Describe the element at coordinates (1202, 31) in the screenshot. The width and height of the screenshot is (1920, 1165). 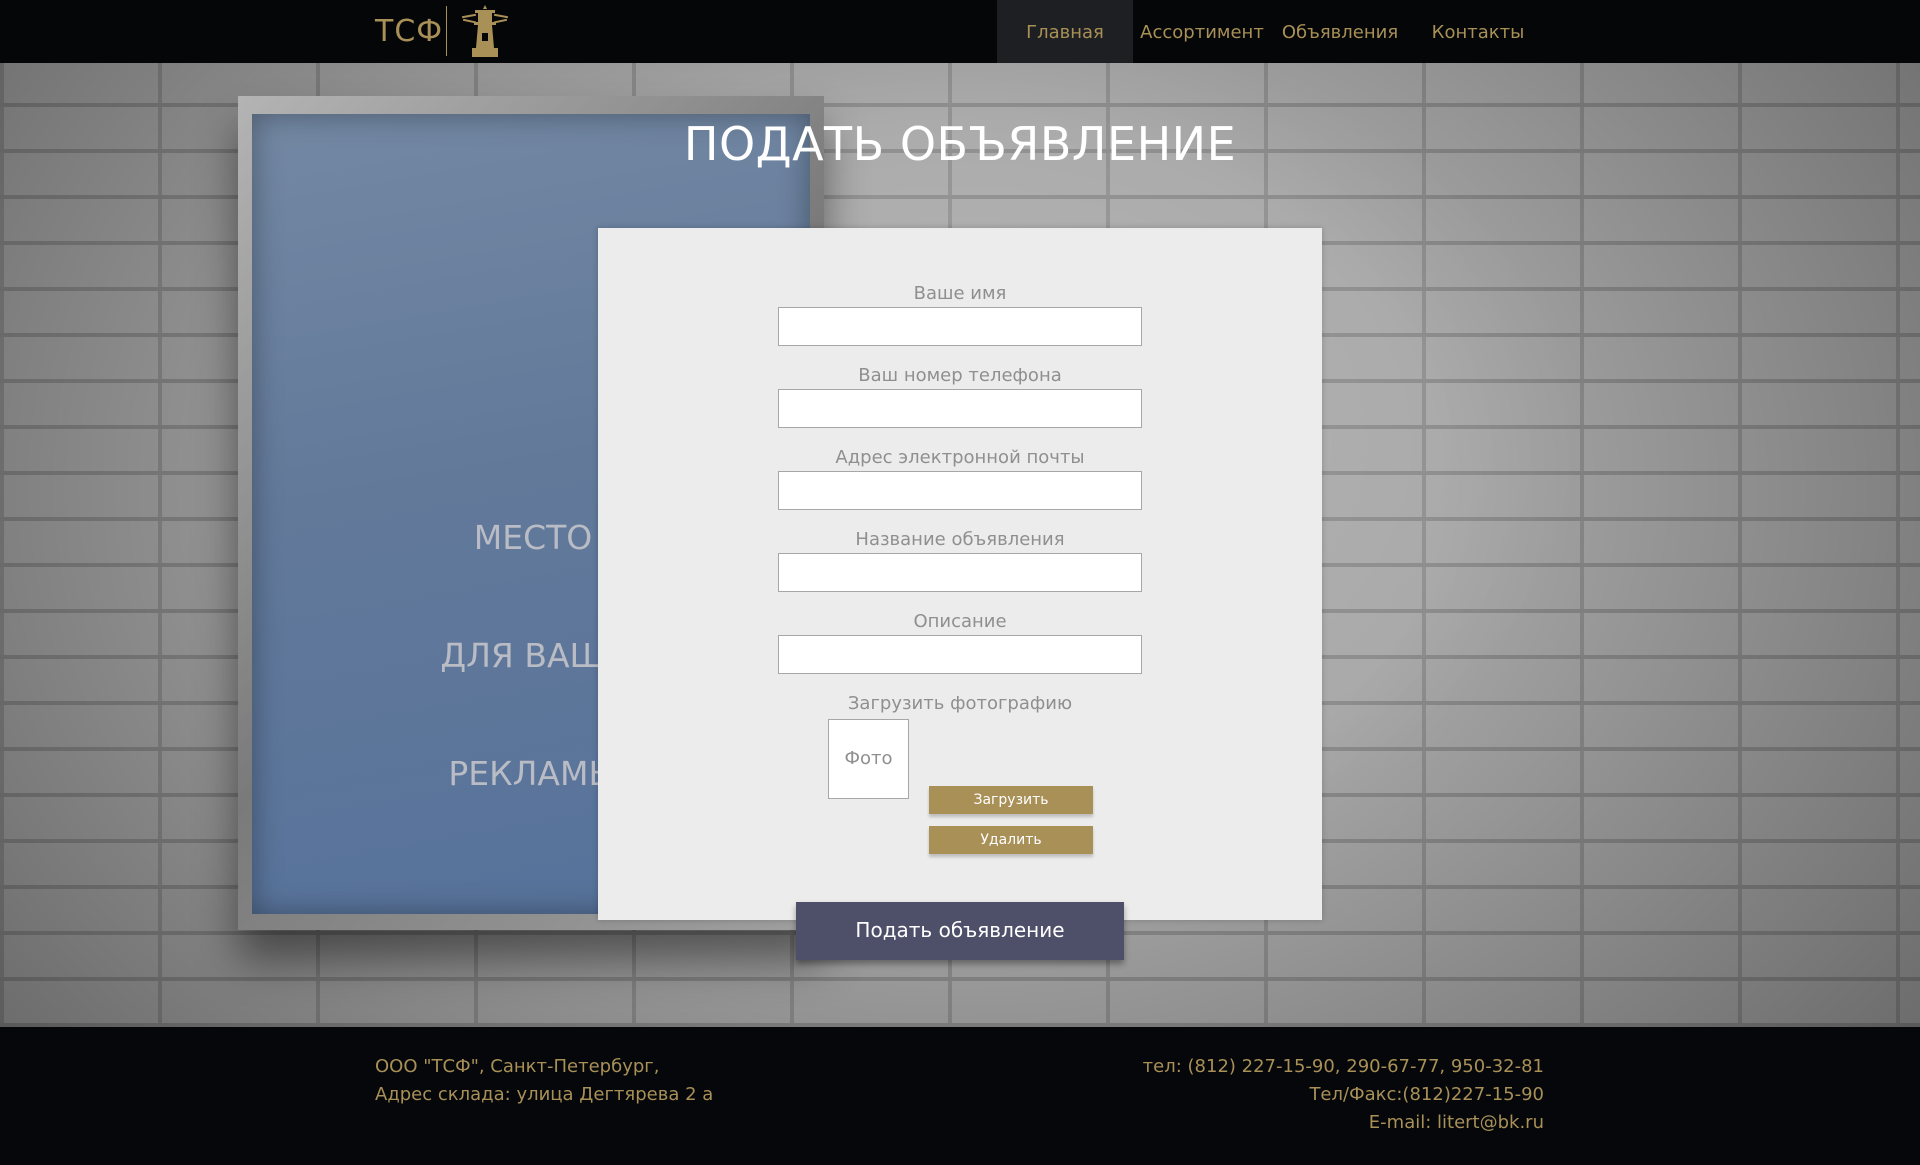
I see `nav-item-assortment: Ассортимент` at that location.